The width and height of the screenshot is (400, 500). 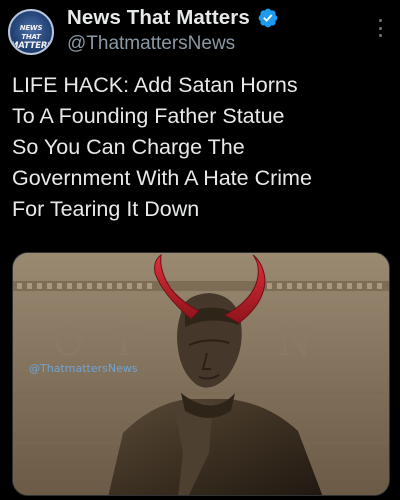 I want to click on wall-inscription-right: N, so click(x=294, y=342).